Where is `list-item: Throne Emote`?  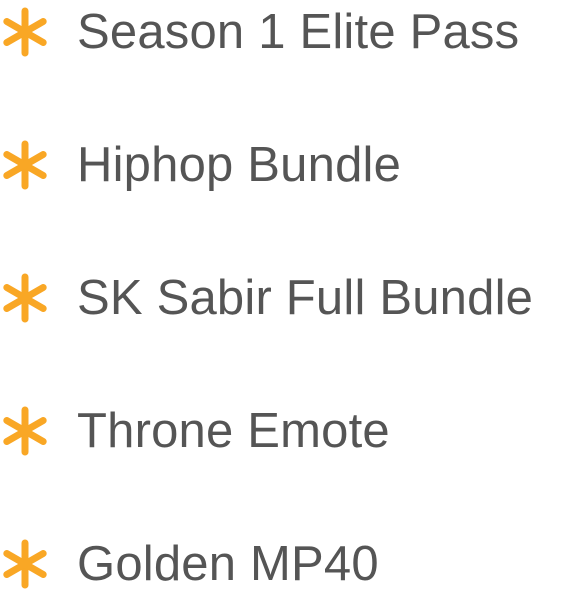
list-item: Throne Emote is located at coordinates (195, 431).